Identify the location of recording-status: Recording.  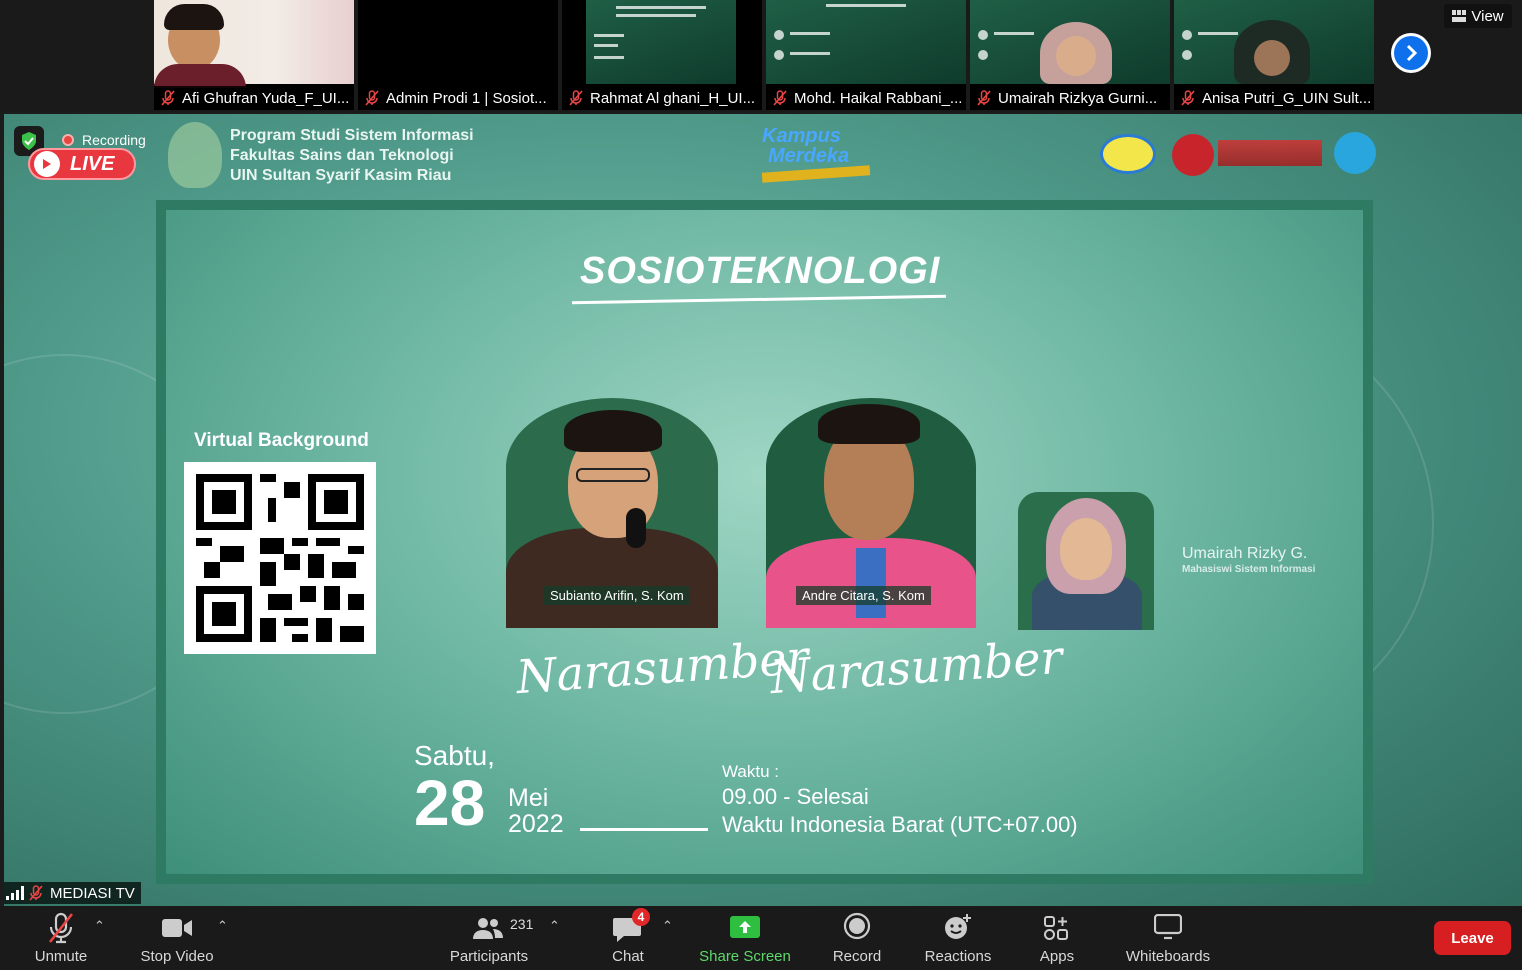
(104, 140).